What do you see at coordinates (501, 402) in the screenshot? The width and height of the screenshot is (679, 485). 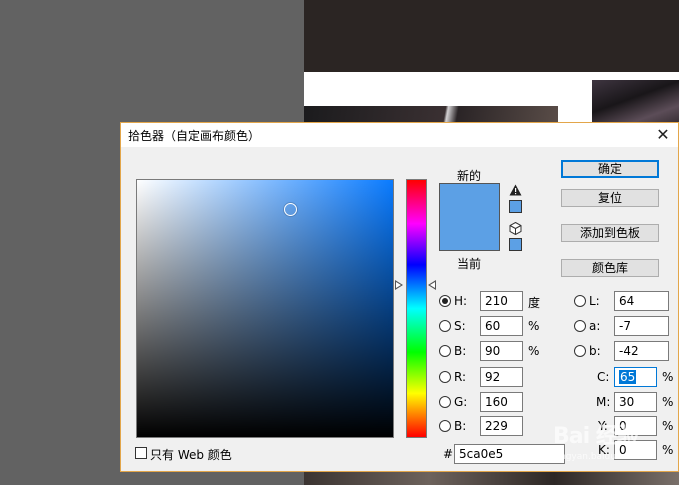 I see `green-field: 160` at bounding box center [501, 402].